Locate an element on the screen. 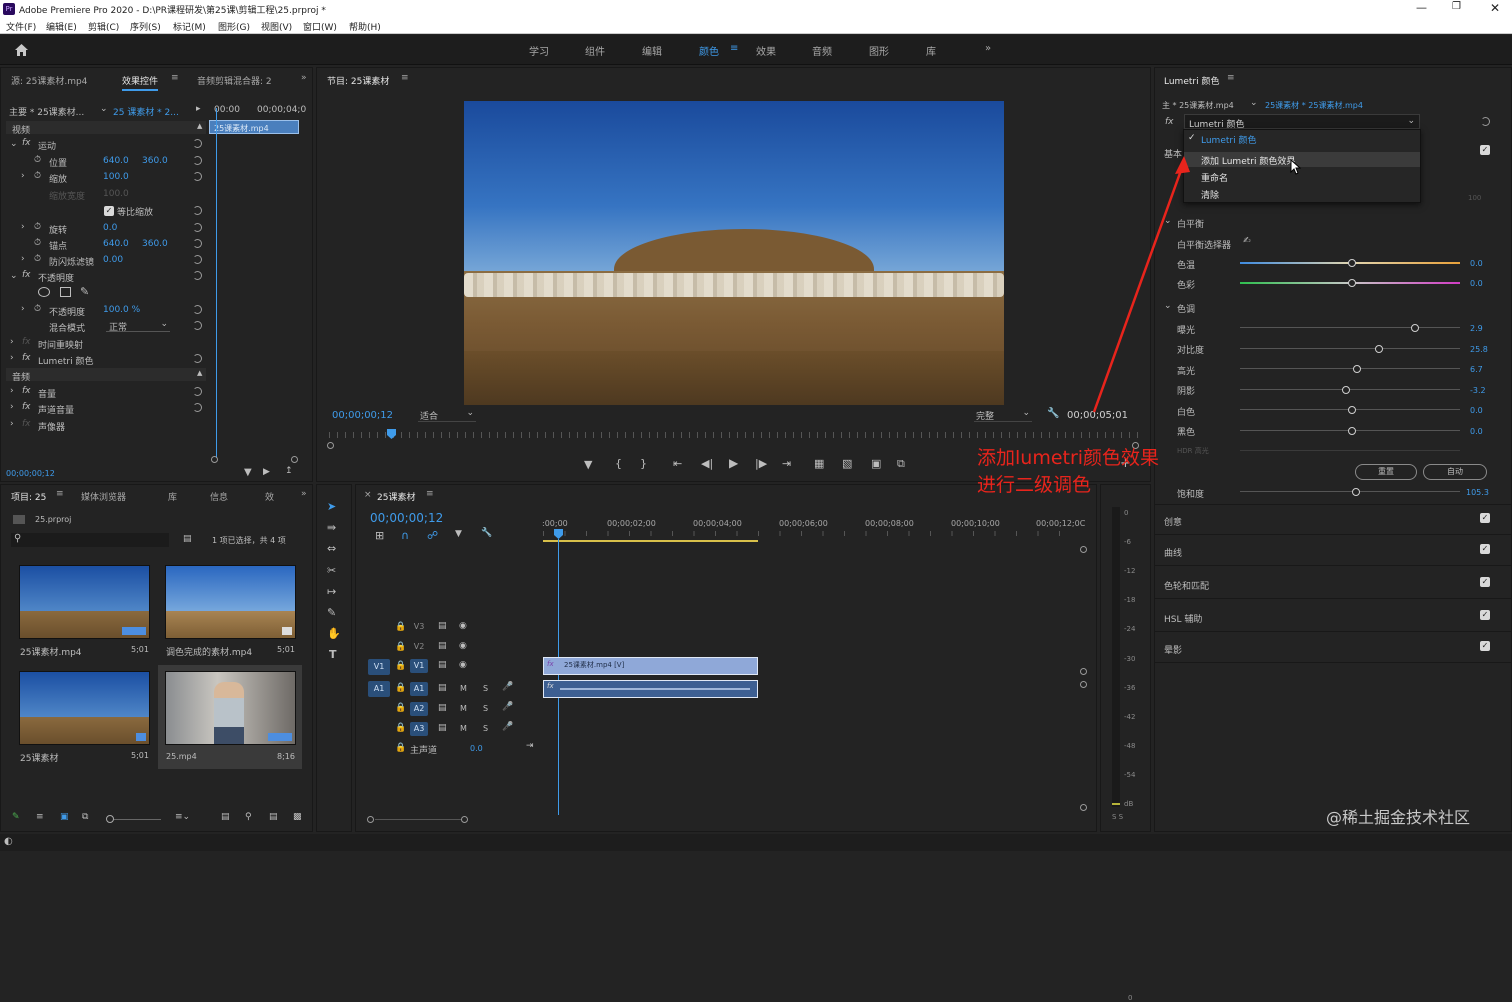 The image size is (1512, 1002). new-bin-icon: ▤ is located at coordinates (187, 539).